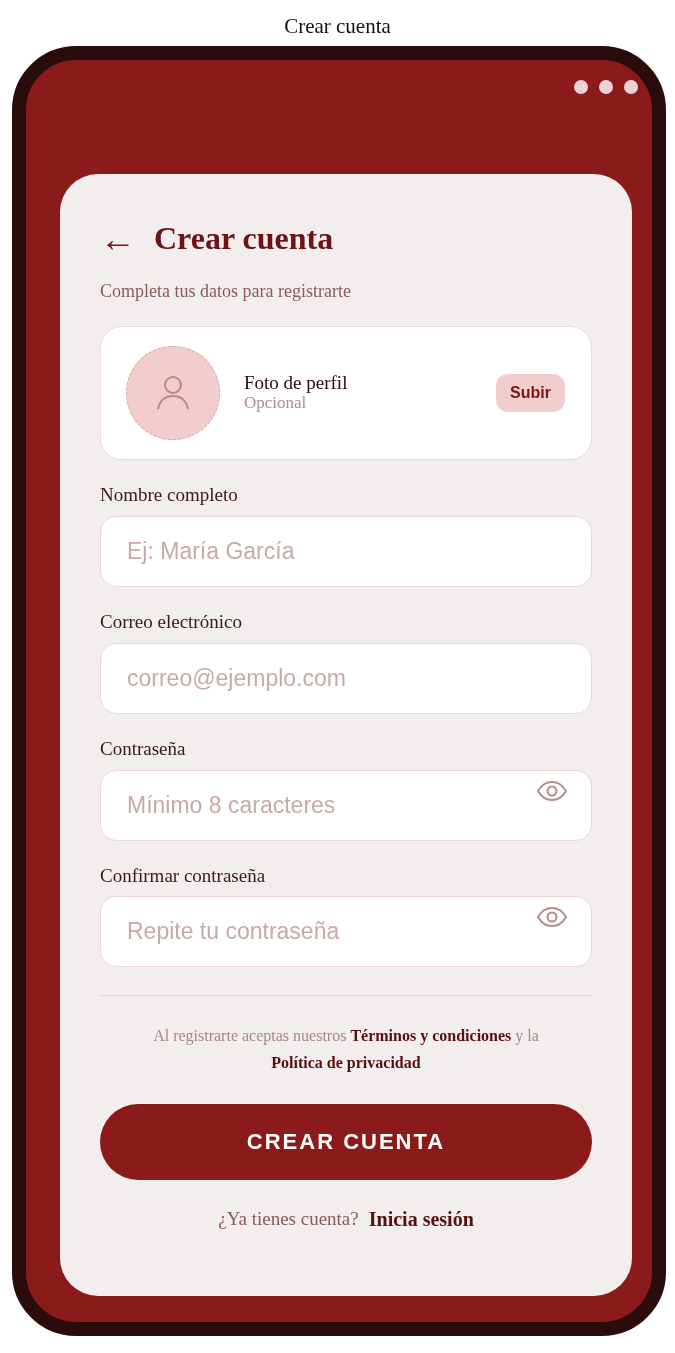 The height and width of the screenshot is (1353, 675). I want to click on upload-button: Subir, so click(530, 393).